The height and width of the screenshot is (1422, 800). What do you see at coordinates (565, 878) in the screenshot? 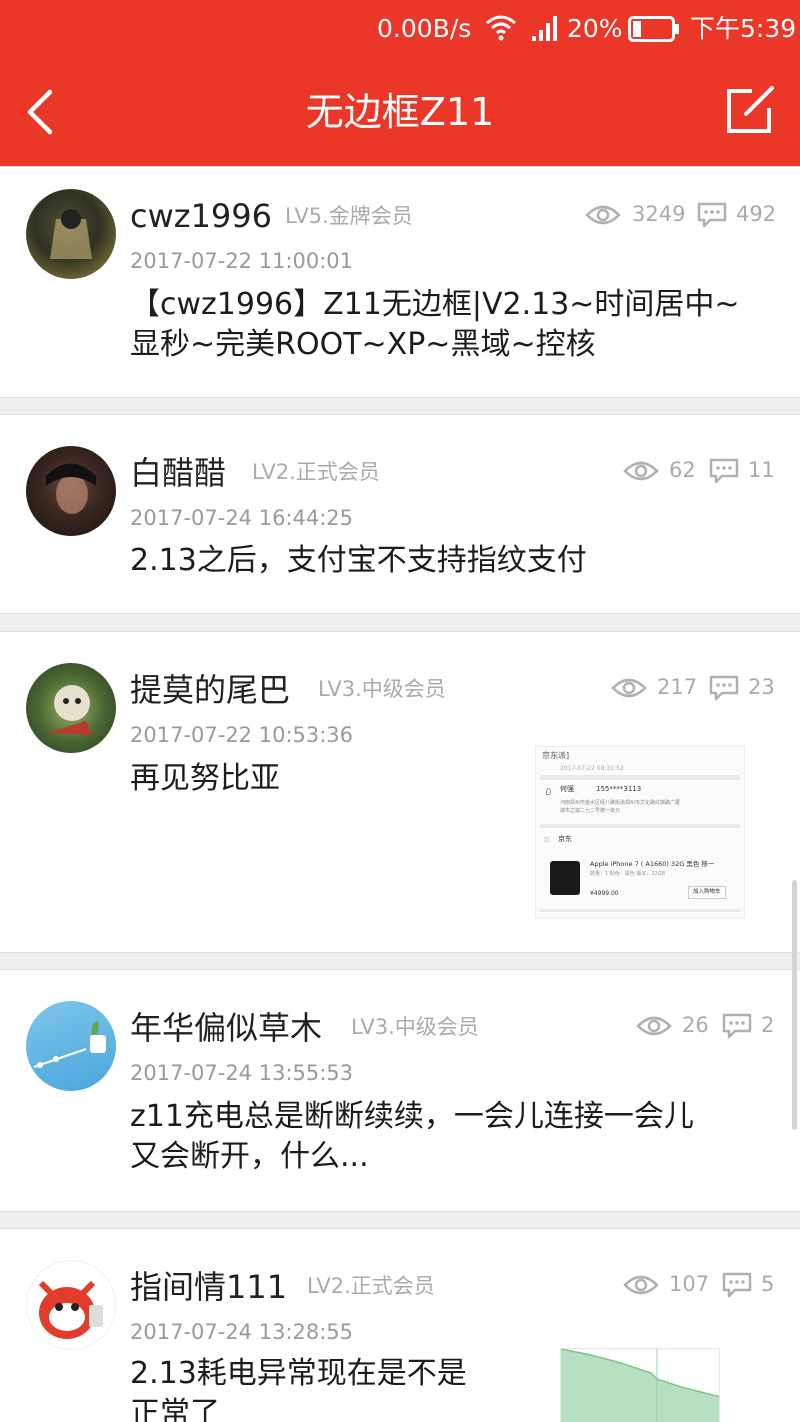
I see `phone-product-image` at bounding box center [565, 878].